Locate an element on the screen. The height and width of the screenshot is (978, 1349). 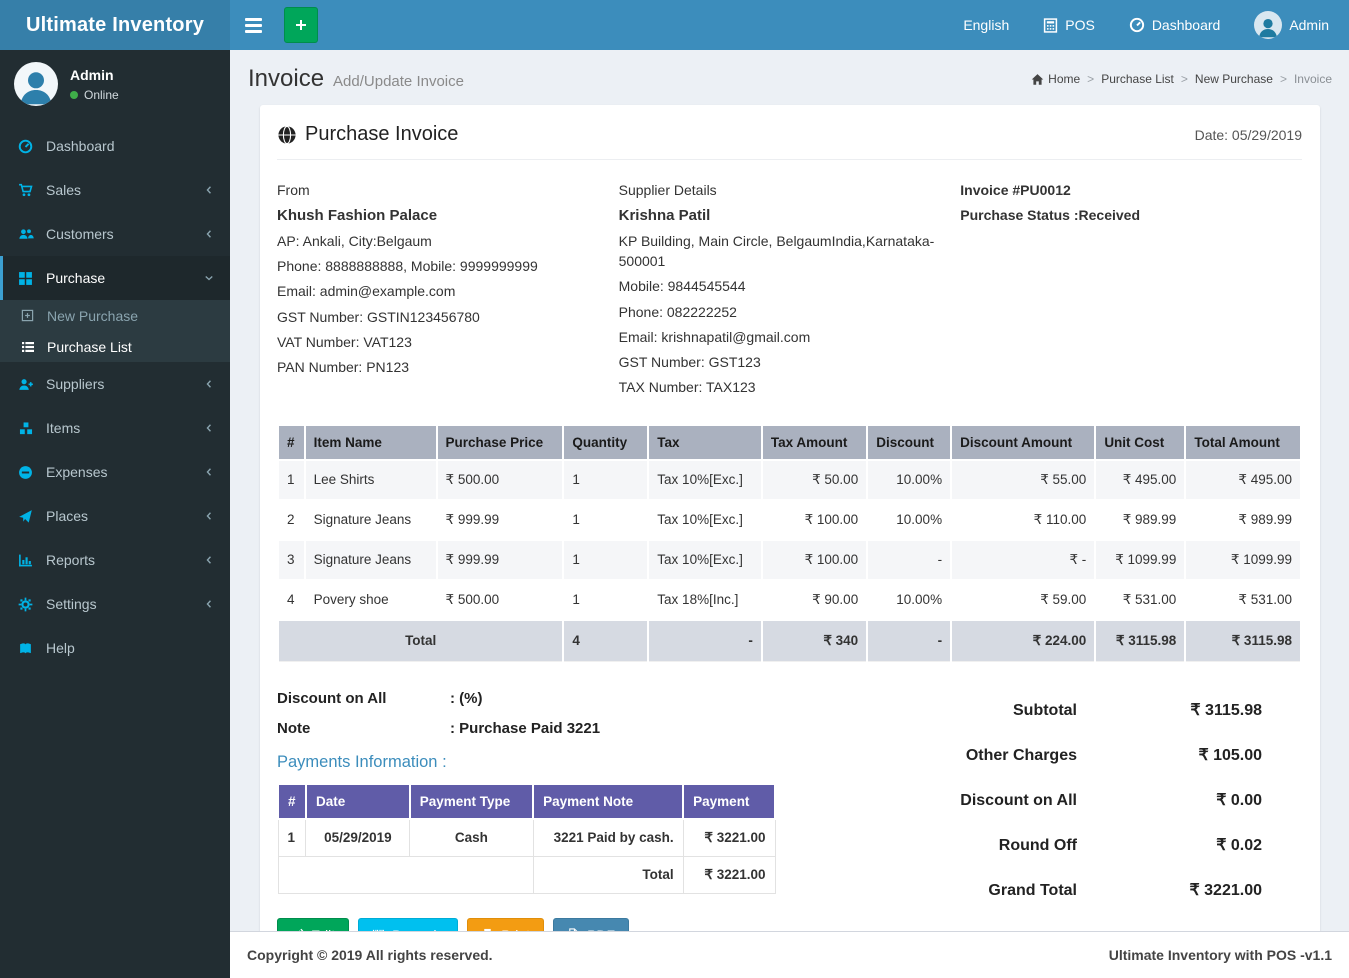
col-purchase-price: Purchase Price is located at coordinates (500, 442).